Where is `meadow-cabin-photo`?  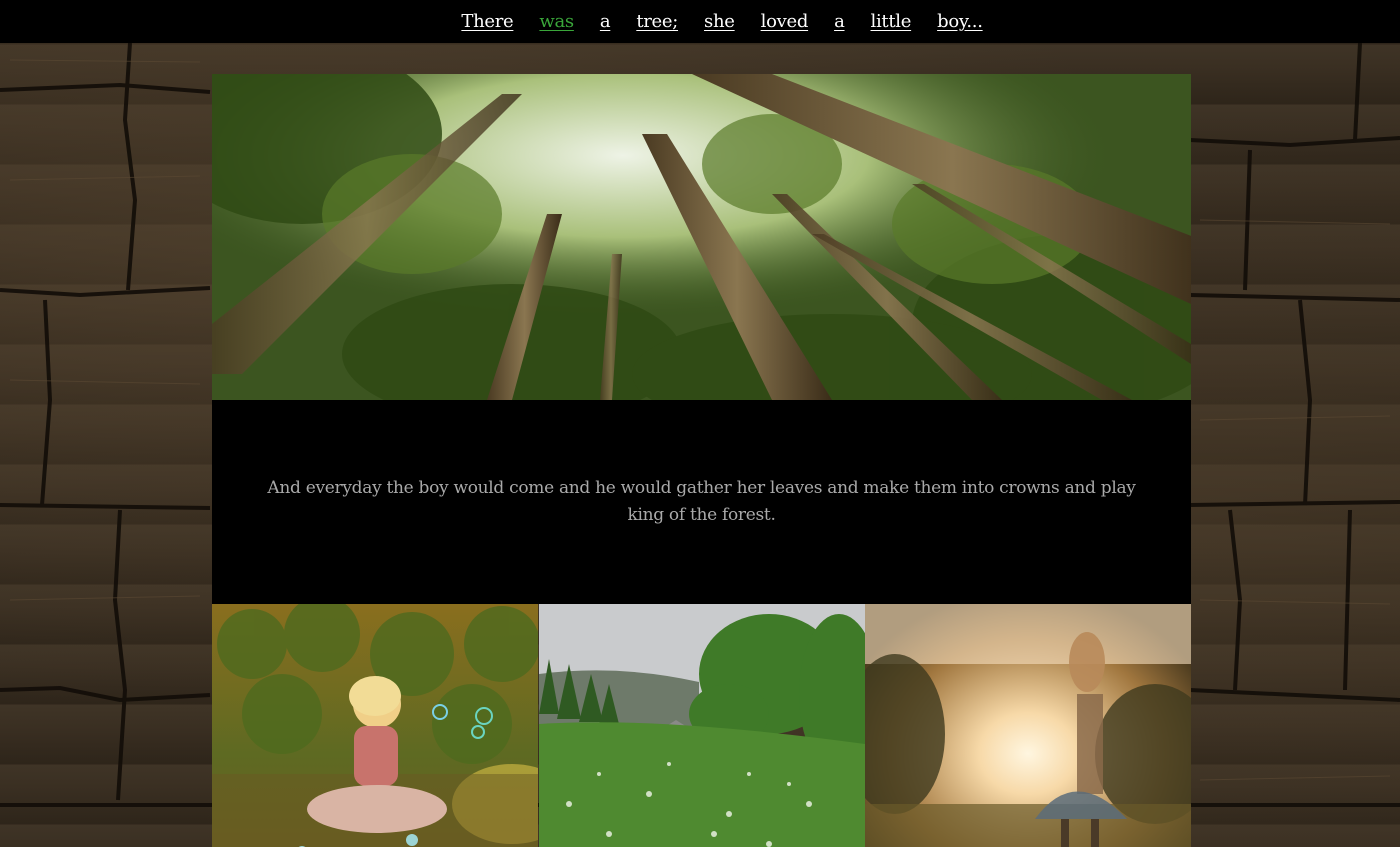
meadow-cabin-photo is located at coordinates (701, 725).